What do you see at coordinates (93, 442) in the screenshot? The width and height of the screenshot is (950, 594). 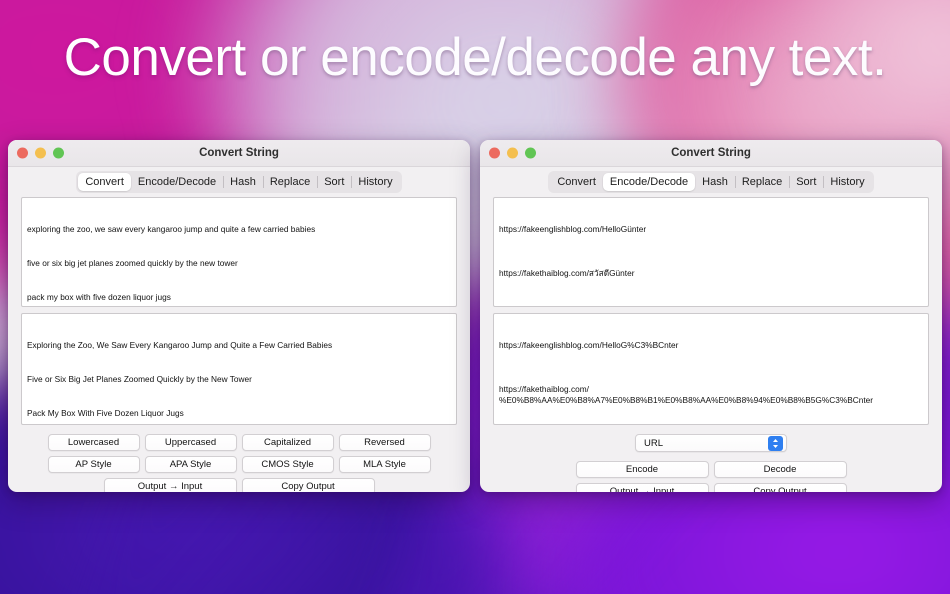 I see `lowercased-button: Lowercased` at bounding box center [93, 442].